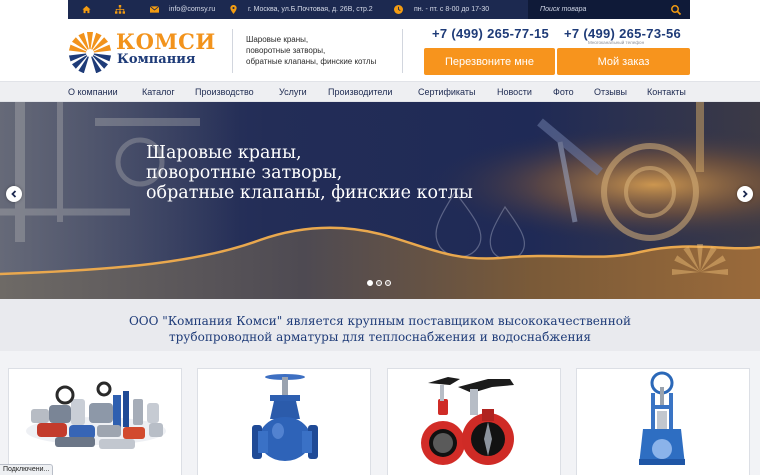  What do you see at coordinates (277, 39) in the screenshot?
I see `tagline-line-1: Шаровые краны,` at bounding box center [277, 39].